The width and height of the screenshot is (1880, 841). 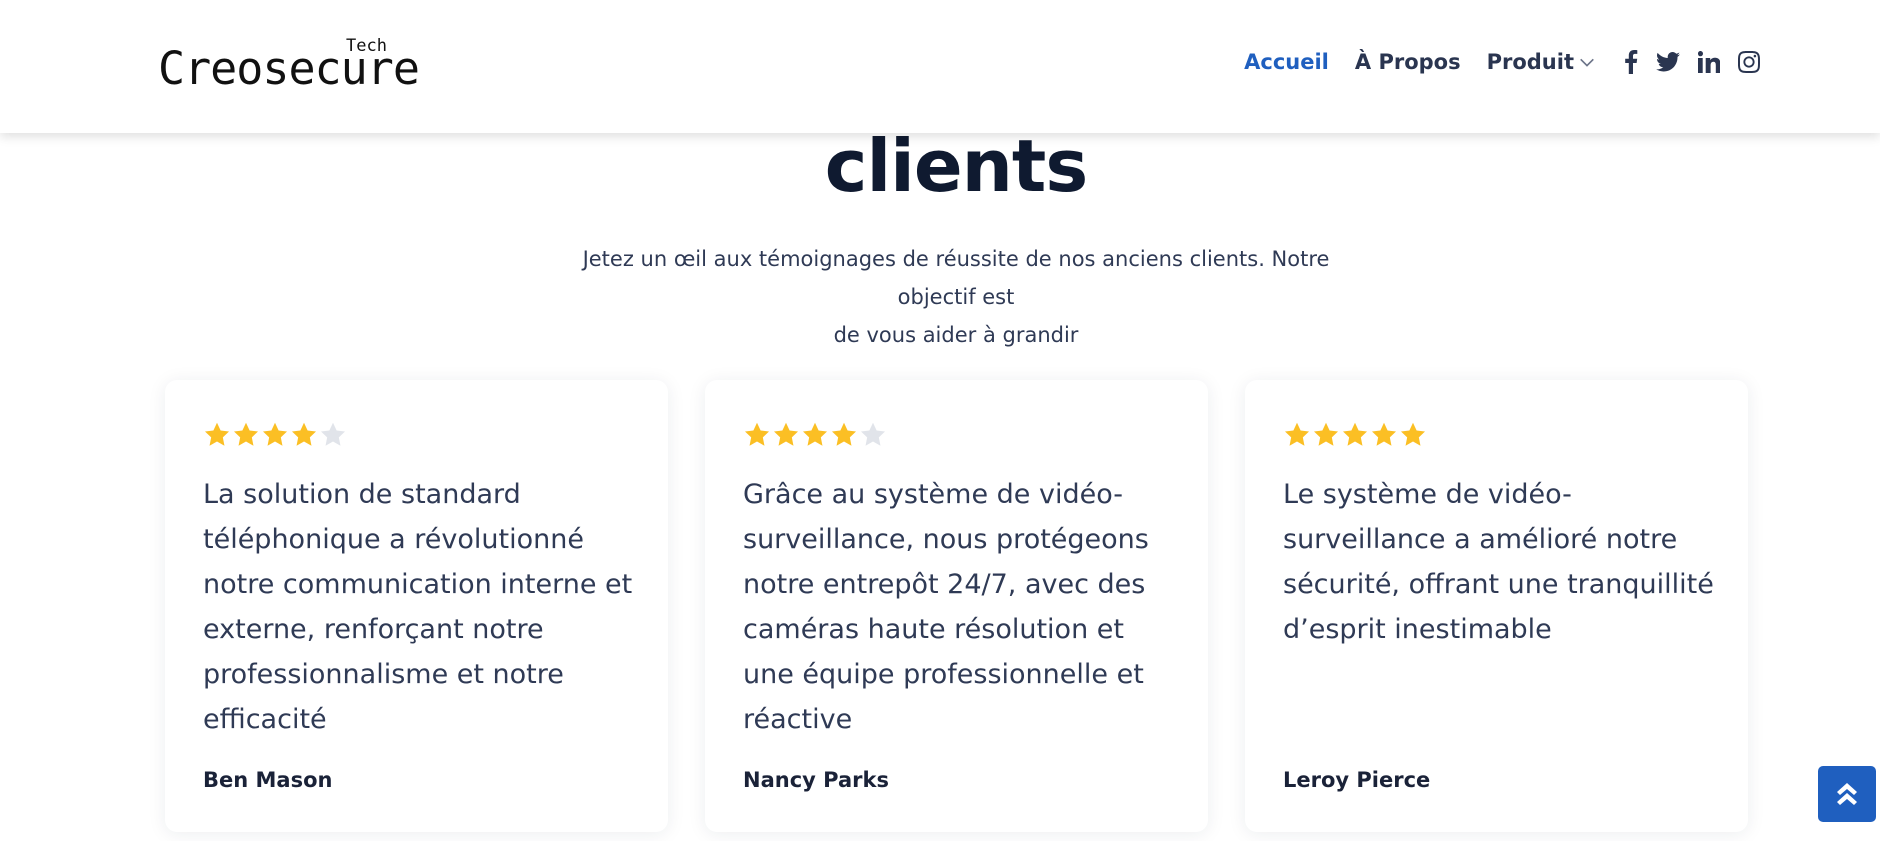 I want to click on social-links, so click(x=1692, y=62).